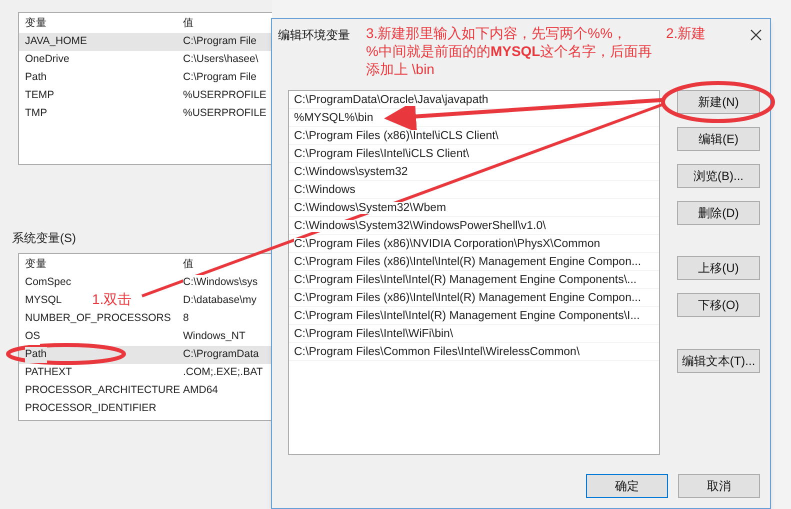  I want to click on variable-name: Path, so click(36, 355).